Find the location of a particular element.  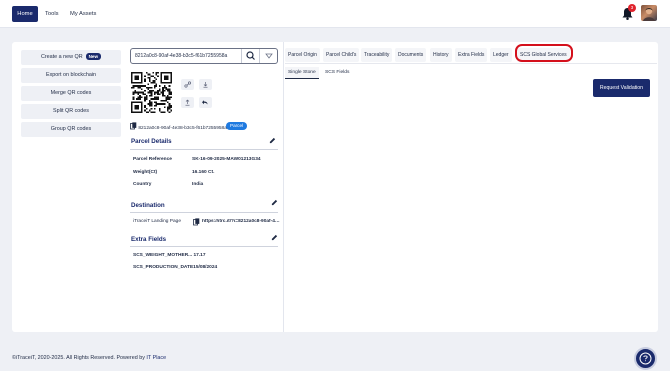

qr-modules is located at coordinates (151, 92).